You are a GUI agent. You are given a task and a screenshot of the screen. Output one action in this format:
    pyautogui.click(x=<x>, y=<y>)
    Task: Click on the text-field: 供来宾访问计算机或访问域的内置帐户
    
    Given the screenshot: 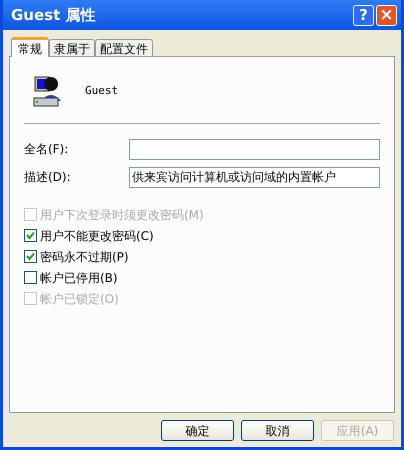 What is the action you would take?
    pyautogui.click(x=254, y=177)
    